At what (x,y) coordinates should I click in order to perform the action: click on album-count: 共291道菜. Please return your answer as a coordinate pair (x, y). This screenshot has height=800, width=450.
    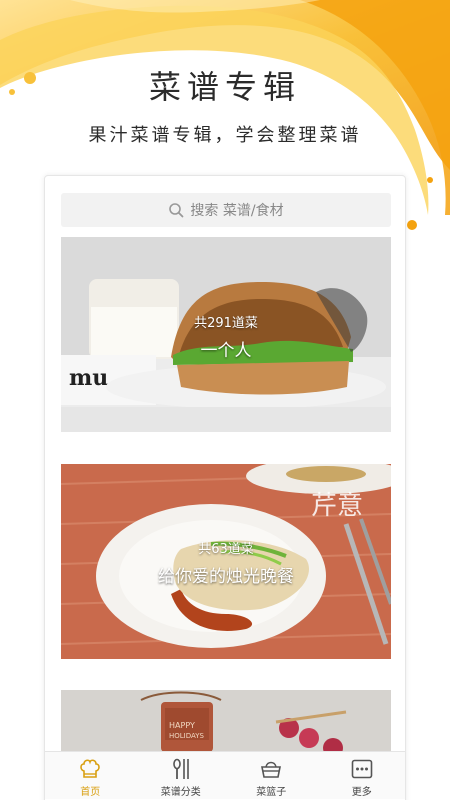
    Looking at the image, I should click on (226, 323).